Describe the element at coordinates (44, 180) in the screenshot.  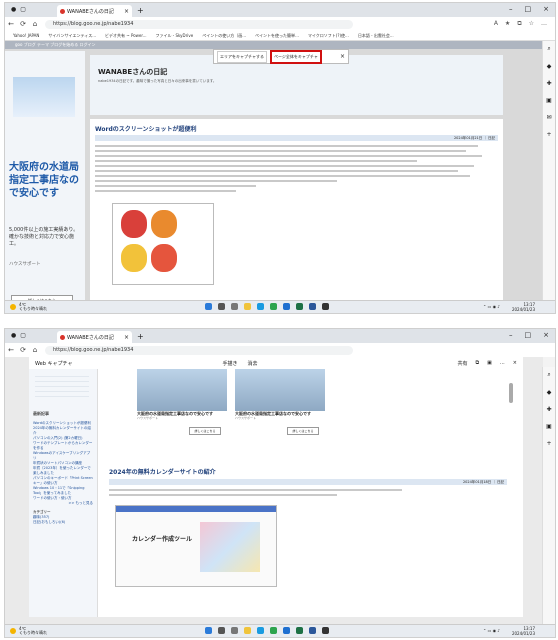
I see `ad-headline: 大阪府の水道局指定工事店なので安心です` at that location.